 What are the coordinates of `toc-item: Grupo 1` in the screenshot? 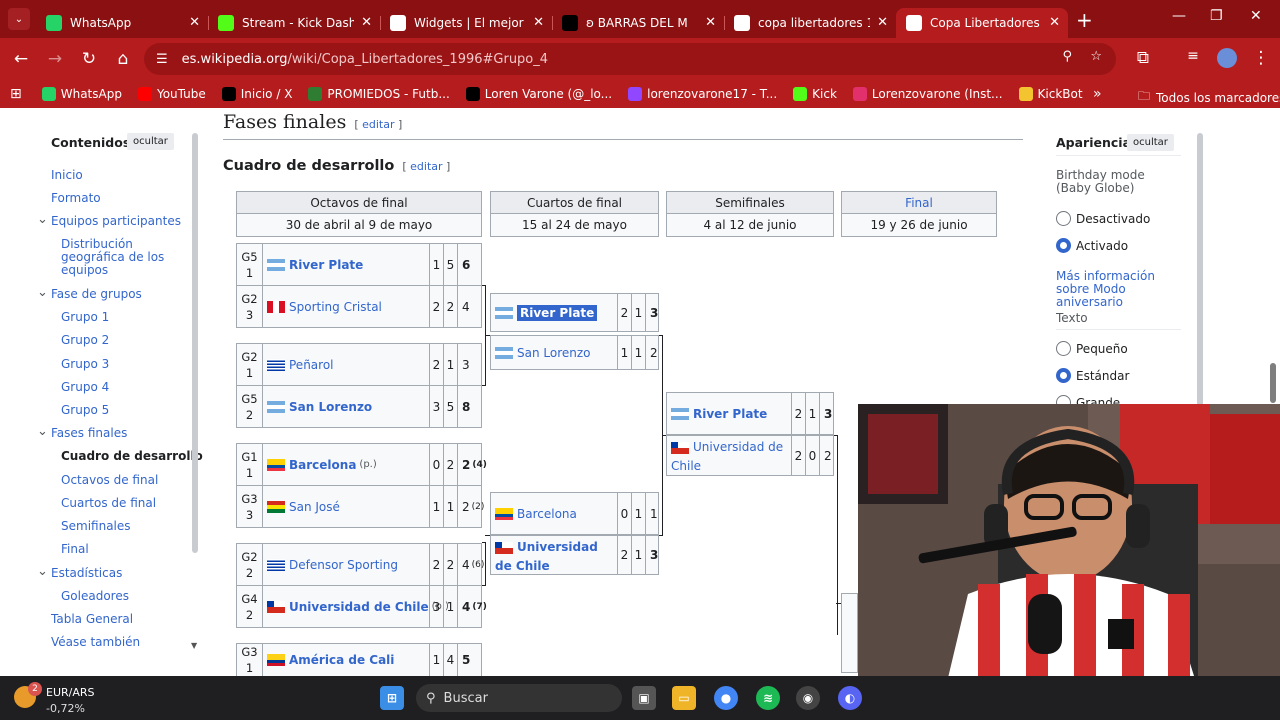 It's located at (85, 317).